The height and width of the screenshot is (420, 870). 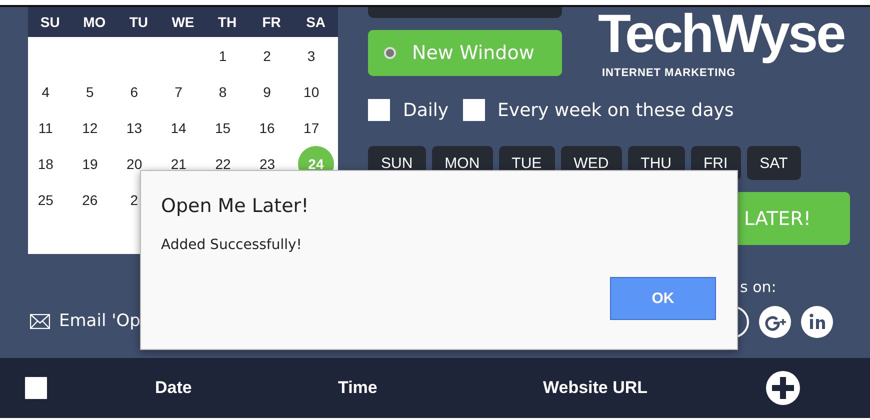 I want to click on date-cell: 10, so click(x=316, y=92).